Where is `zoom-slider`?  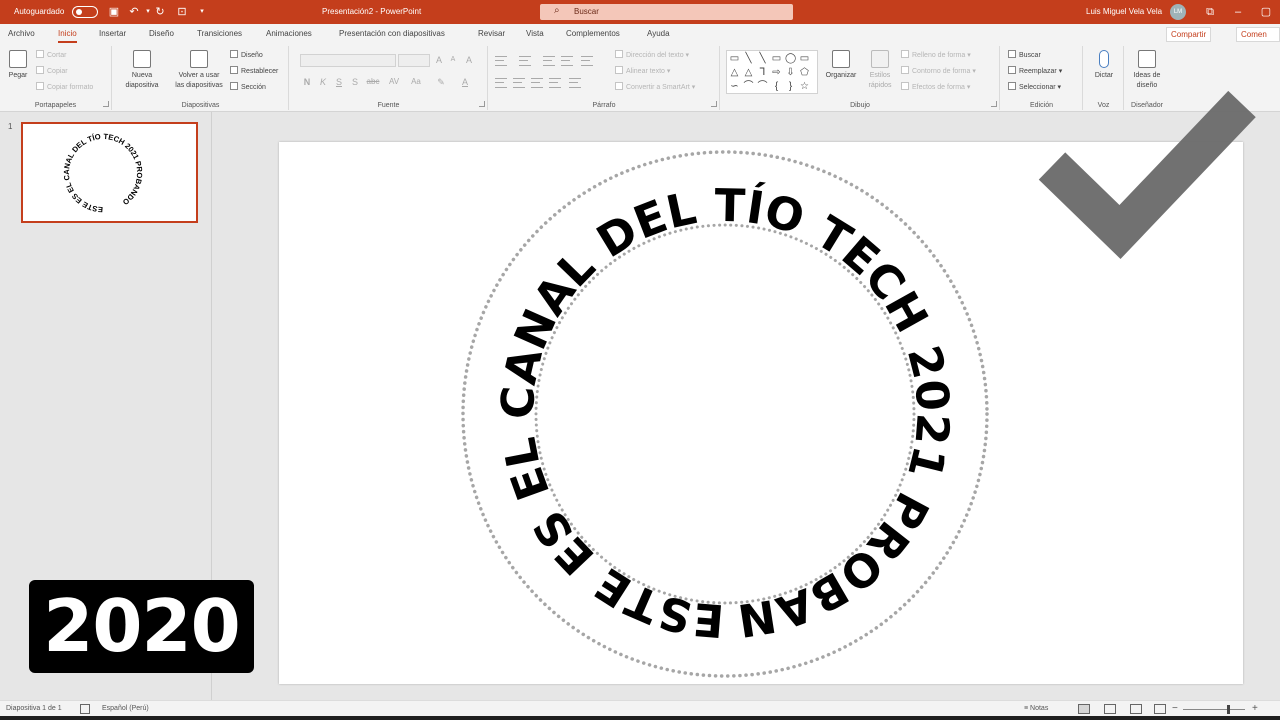 zoom-slider is located at coordinates (1214, 709).